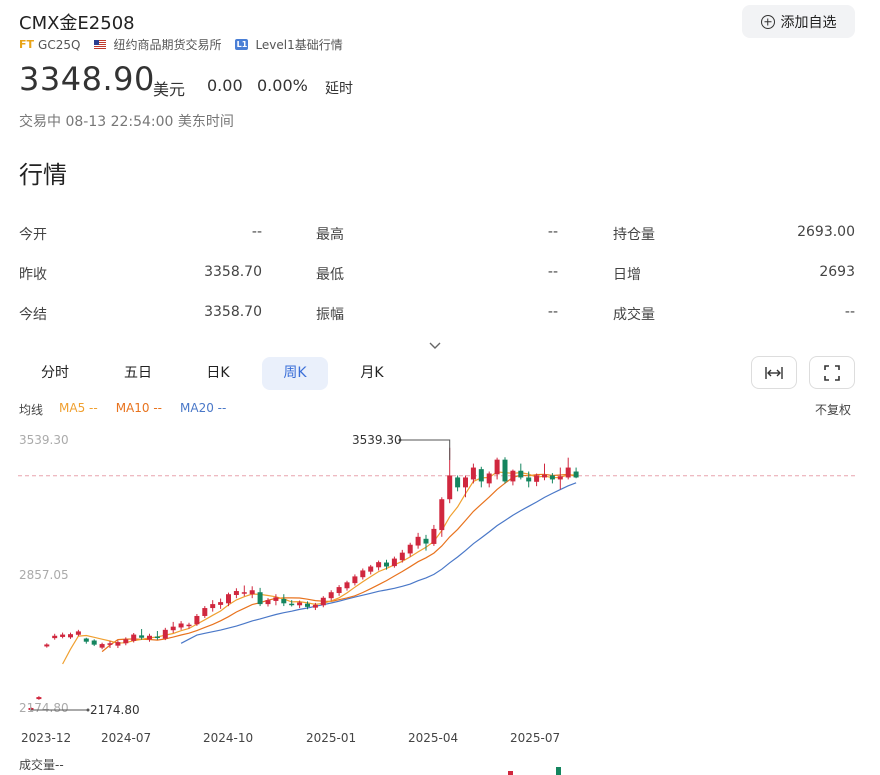  Describe the element at coordinates (27, 44) in the screenshot. I see `ft-logo: FT` at that location.